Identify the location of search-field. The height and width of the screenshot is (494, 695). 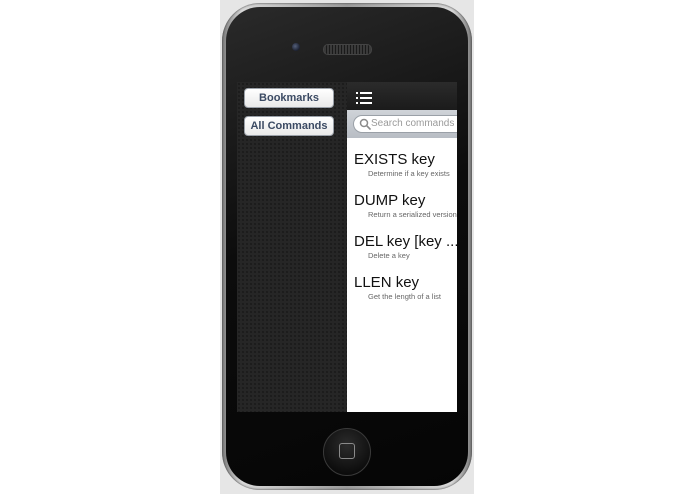
(405, 124).